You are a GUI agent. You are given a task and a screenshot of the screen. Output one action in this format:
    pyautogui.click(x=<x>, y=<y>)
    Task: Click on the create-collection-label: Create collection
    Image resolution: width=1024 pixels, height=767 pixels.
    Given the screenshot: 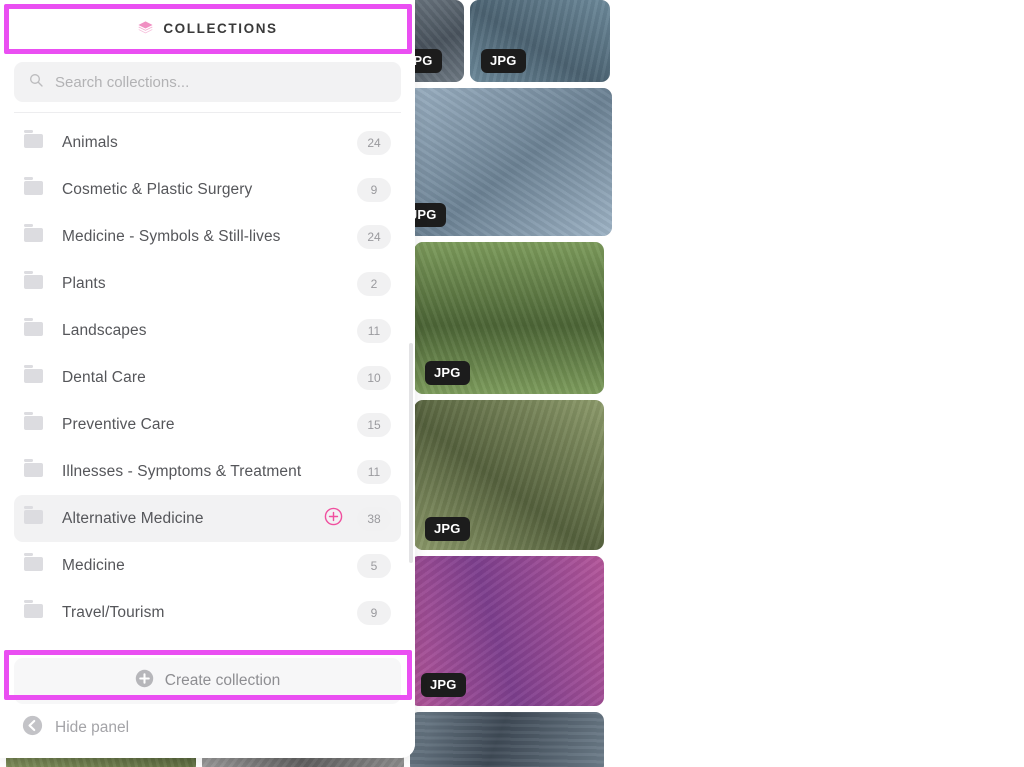 What is the action you would take?
    pyautogui.click(x=222, y=680)
    